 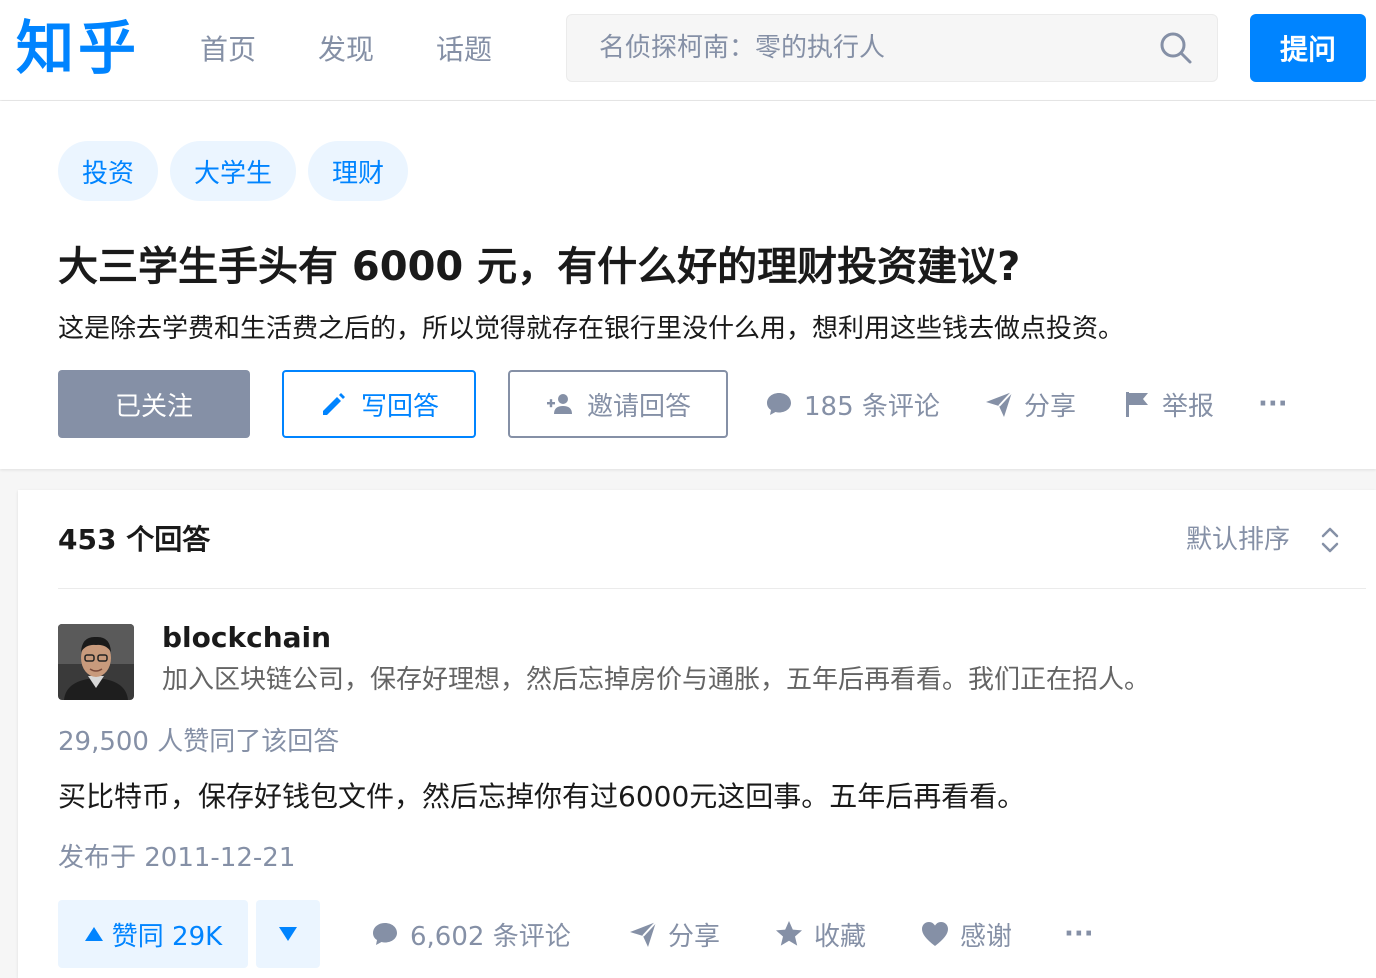 I want to click on question-actions: 已关注 写回答 邀请回答 185 条评论 分享 举报 ···, so click(x=708, y=404).